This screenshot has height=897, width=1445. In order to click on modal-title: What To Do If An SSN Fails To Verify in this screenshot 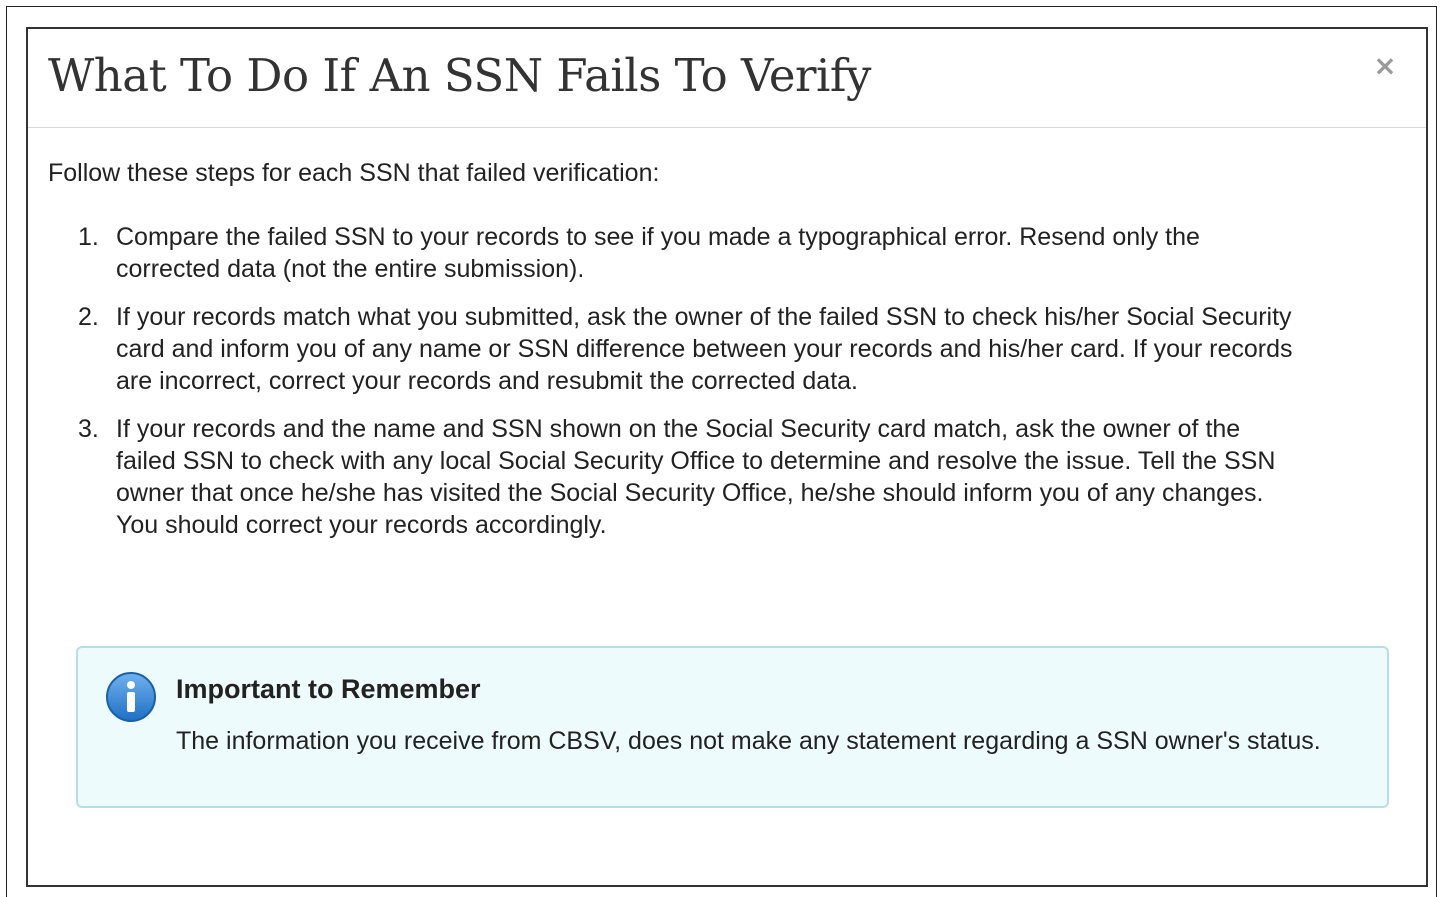, I will do `click(459, 75)`.